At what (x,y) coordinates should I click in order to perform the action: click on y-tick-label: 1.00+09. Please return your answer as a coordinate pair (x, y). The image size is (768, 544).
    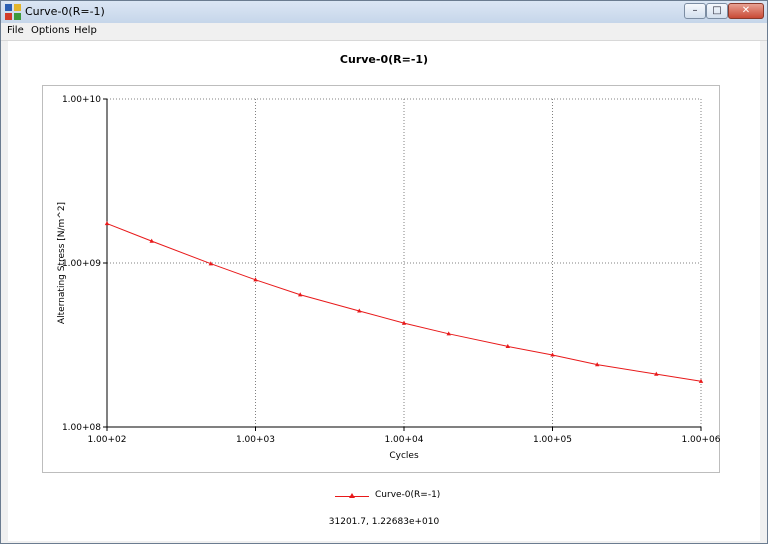
    Looking at the image, I should click on (81, 264).